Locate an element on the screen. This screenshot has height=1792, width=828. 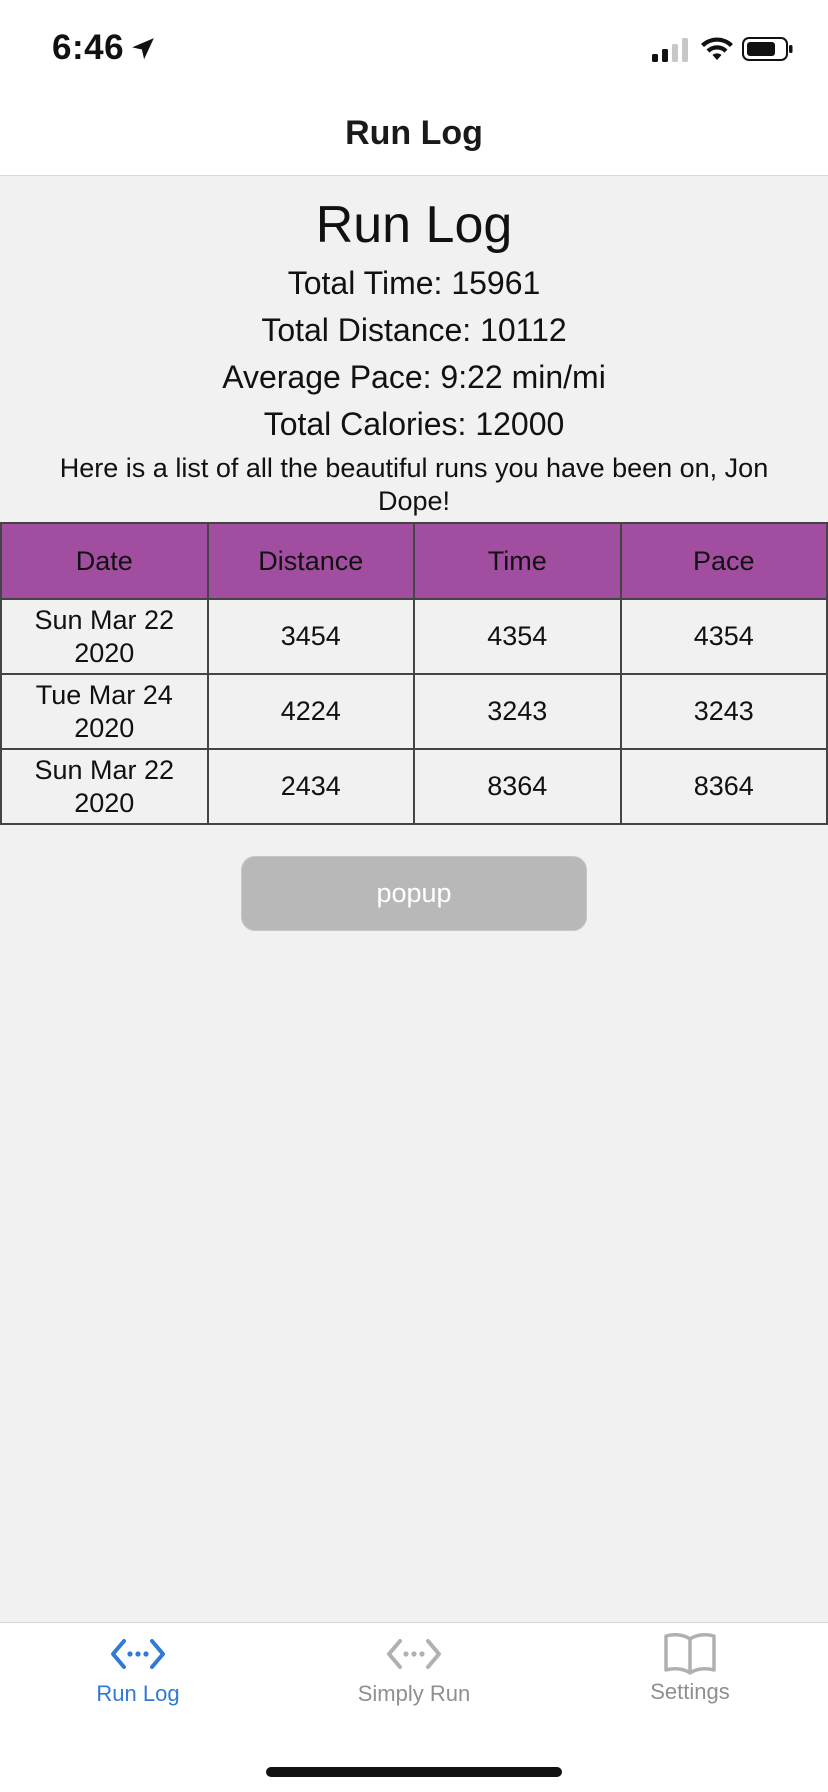
popup-button: popup is located at coordinates (414, 893).